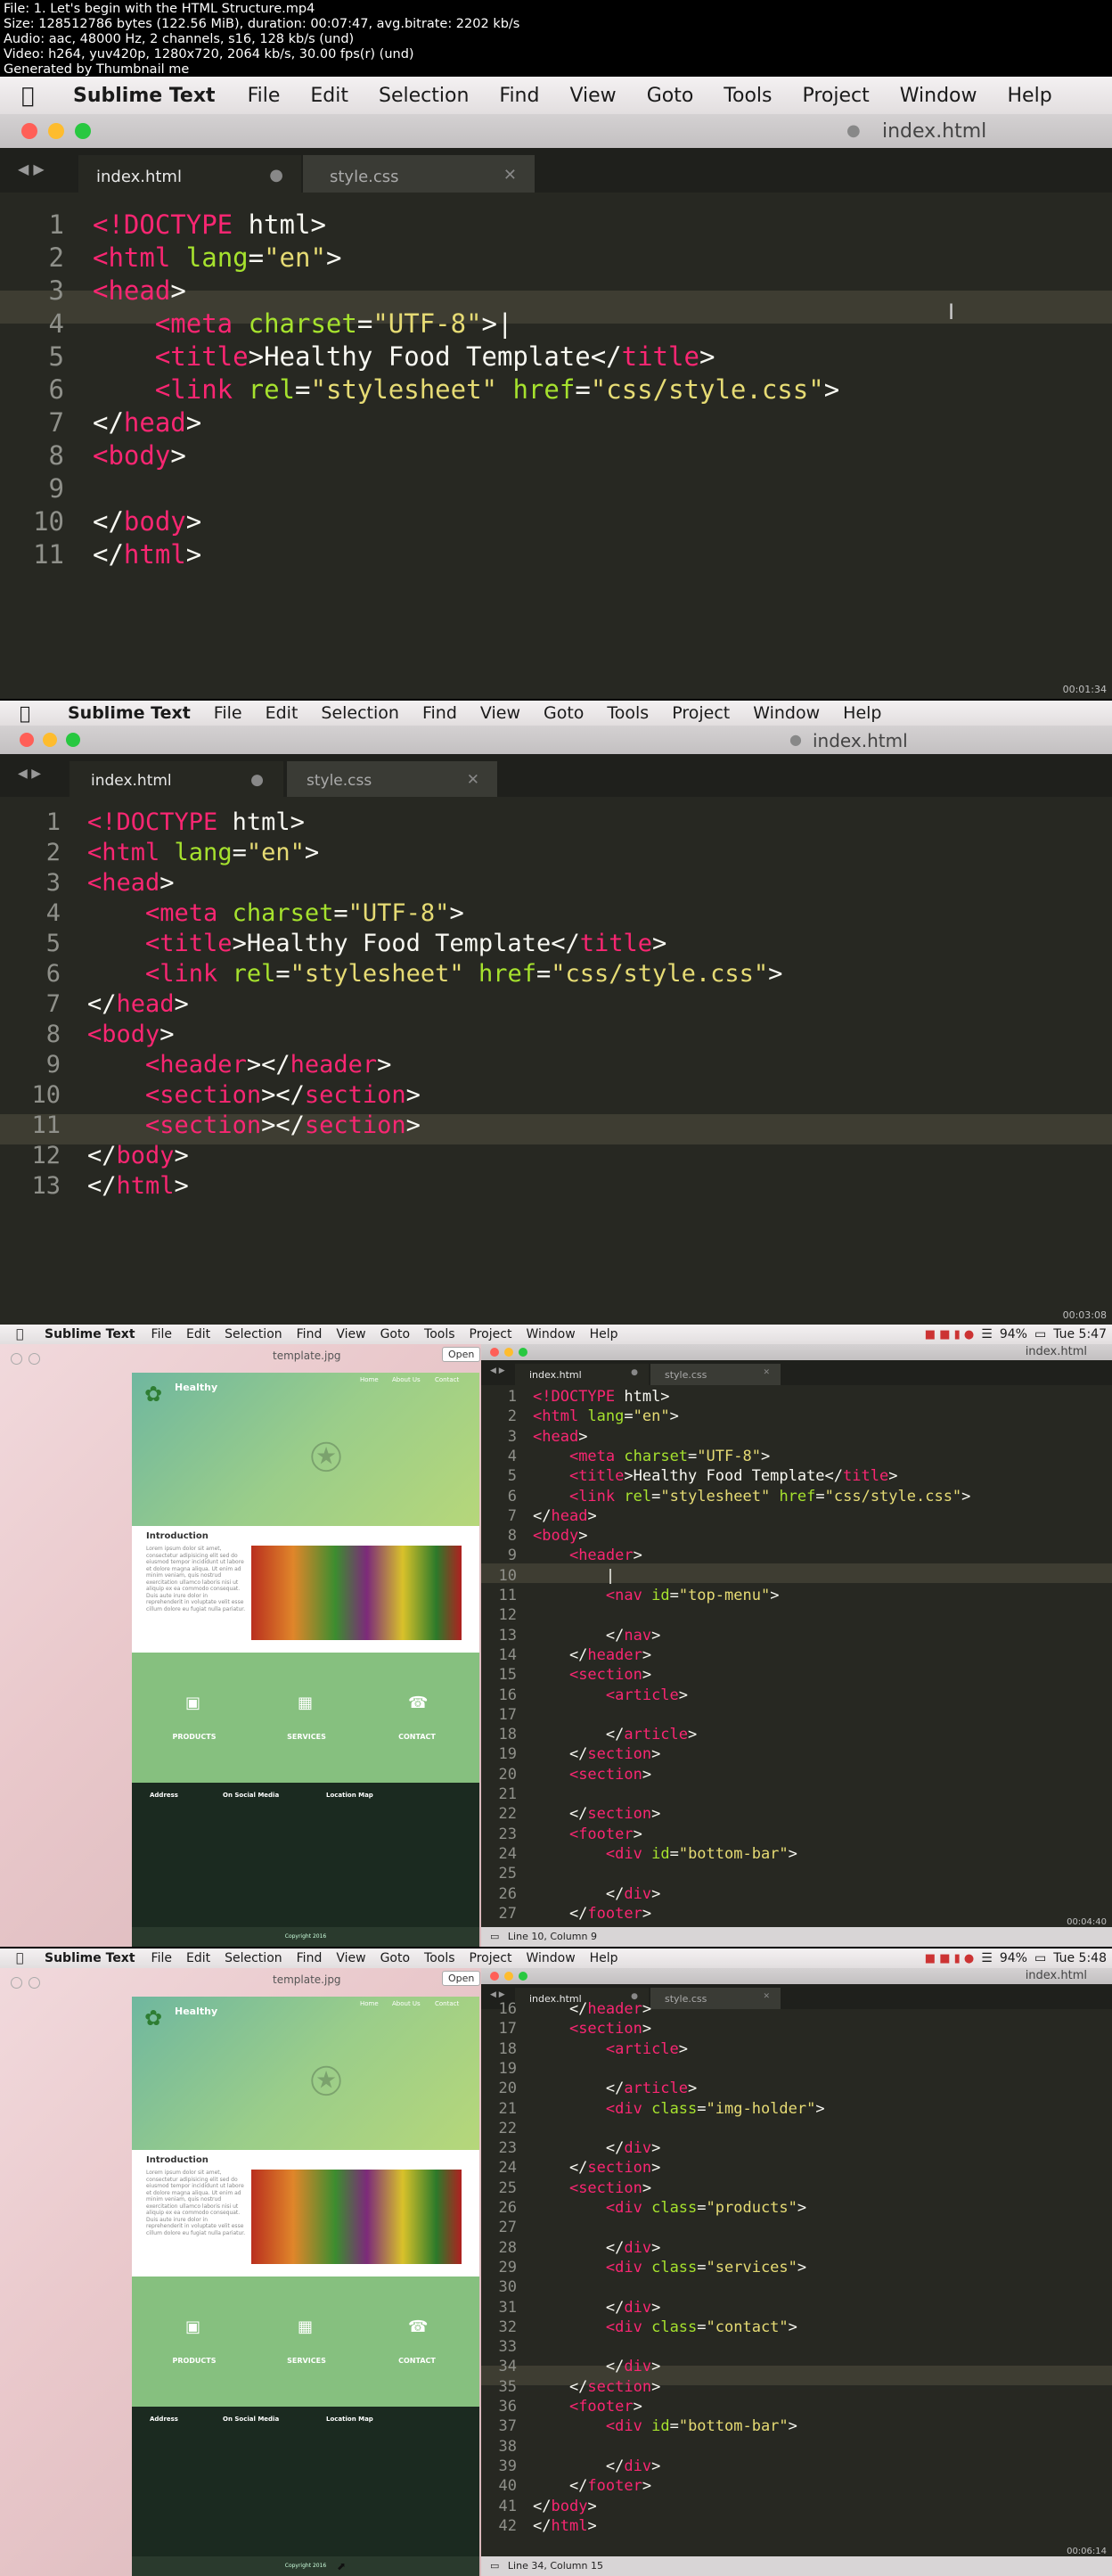 The width and height of the screenshot is (1112, 2576). I want to click on code-line: |, so click(574, 1576).